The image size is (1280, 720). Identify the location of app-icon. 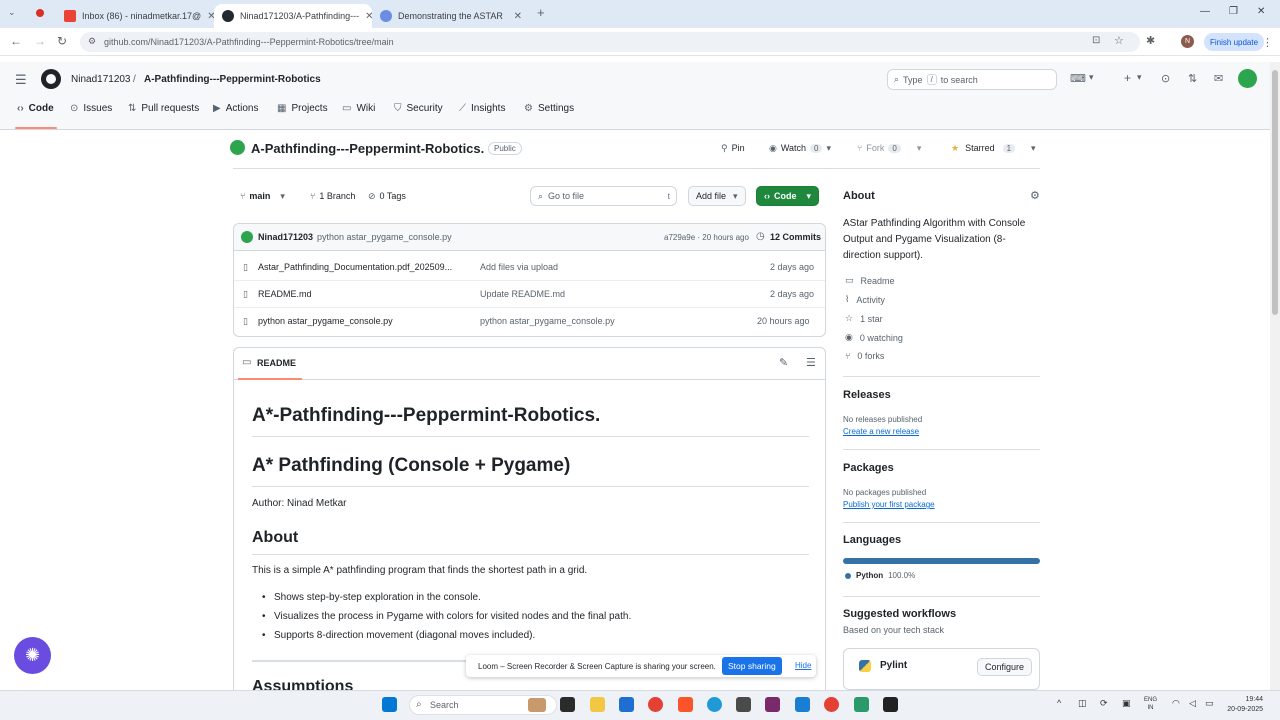
(743, 704).